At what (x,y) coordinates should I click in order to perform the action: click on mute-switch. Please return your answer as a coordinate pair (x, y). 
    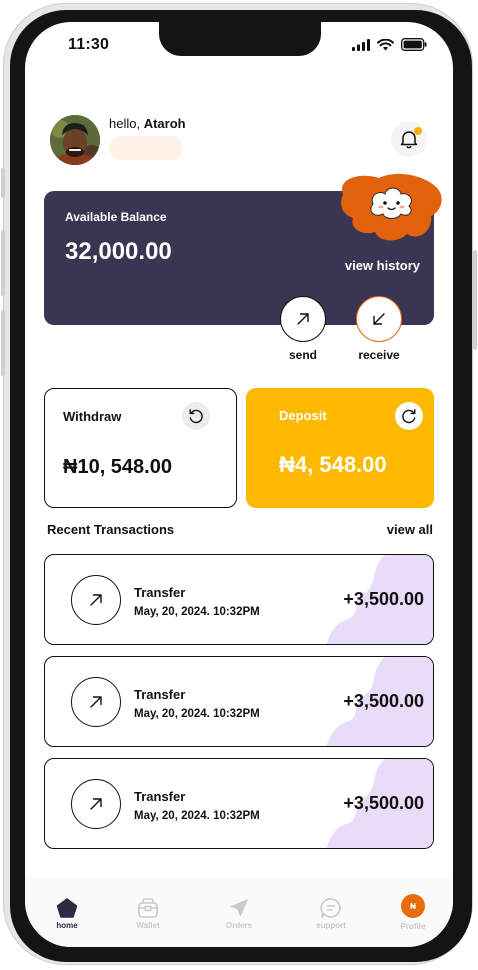
    Looking at the image, I should click on (3, 183).